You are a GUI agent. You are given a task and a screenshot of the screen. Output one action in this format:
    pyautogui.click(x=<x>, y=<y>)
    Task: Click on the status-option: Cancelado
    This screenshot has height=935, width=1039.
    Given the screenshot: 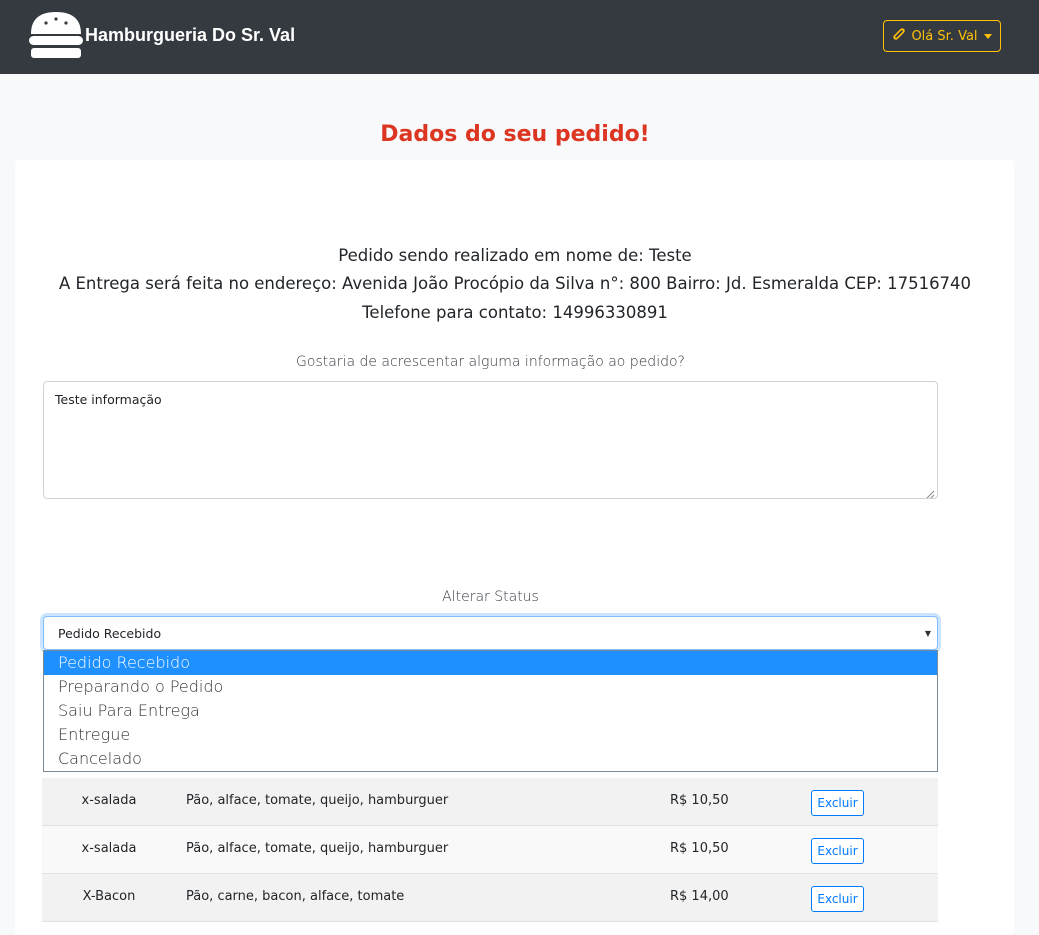 What is the action you would take?
    pyautogui.click(x=490, y=759)
    